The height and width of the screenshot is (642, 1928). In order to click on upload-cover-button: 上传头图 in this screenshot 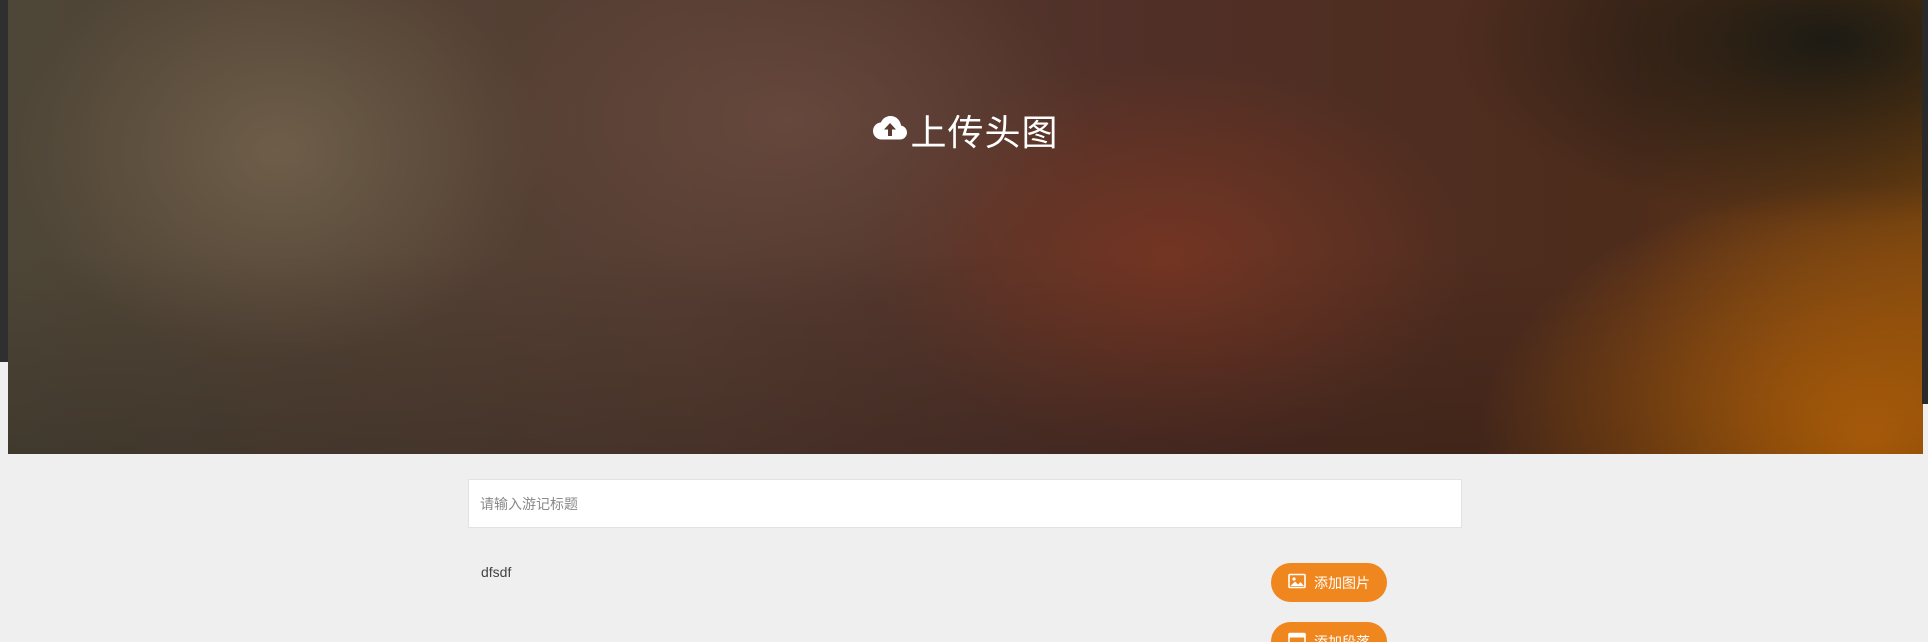, I will do `click(965, 130)`.